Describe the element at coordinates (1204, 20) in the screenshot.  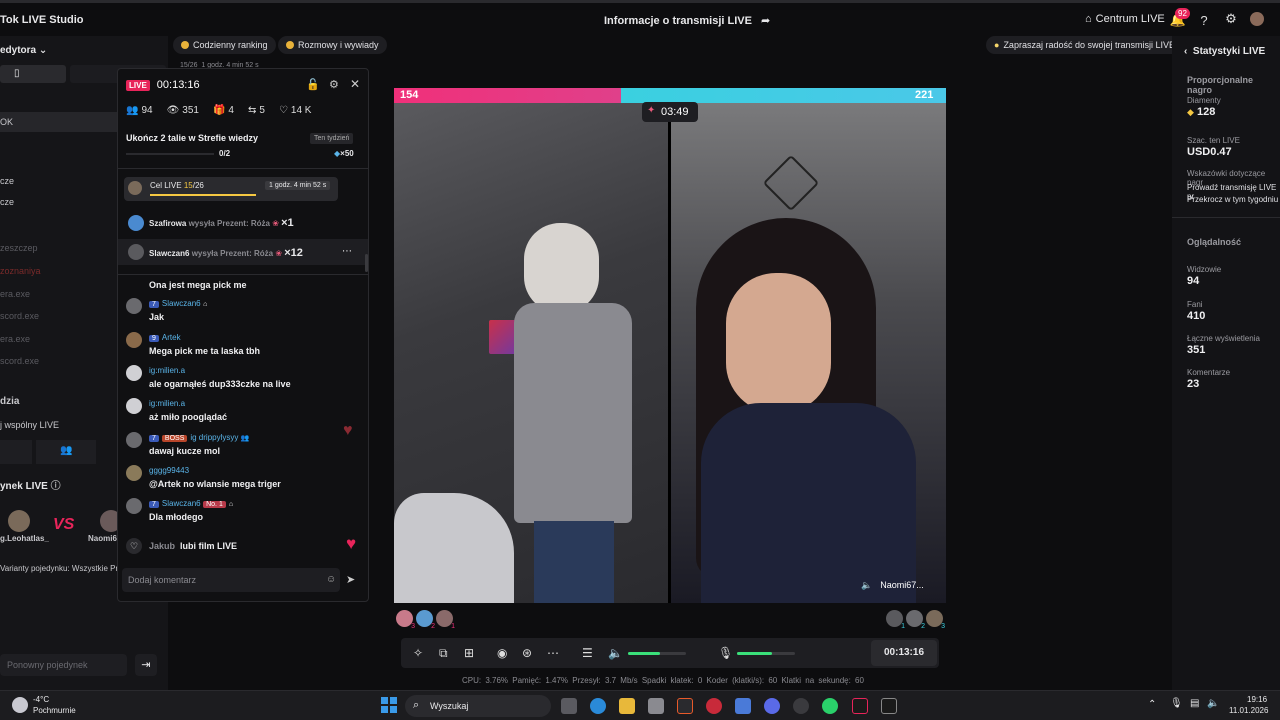
I see `help-icon: ?` at that location.